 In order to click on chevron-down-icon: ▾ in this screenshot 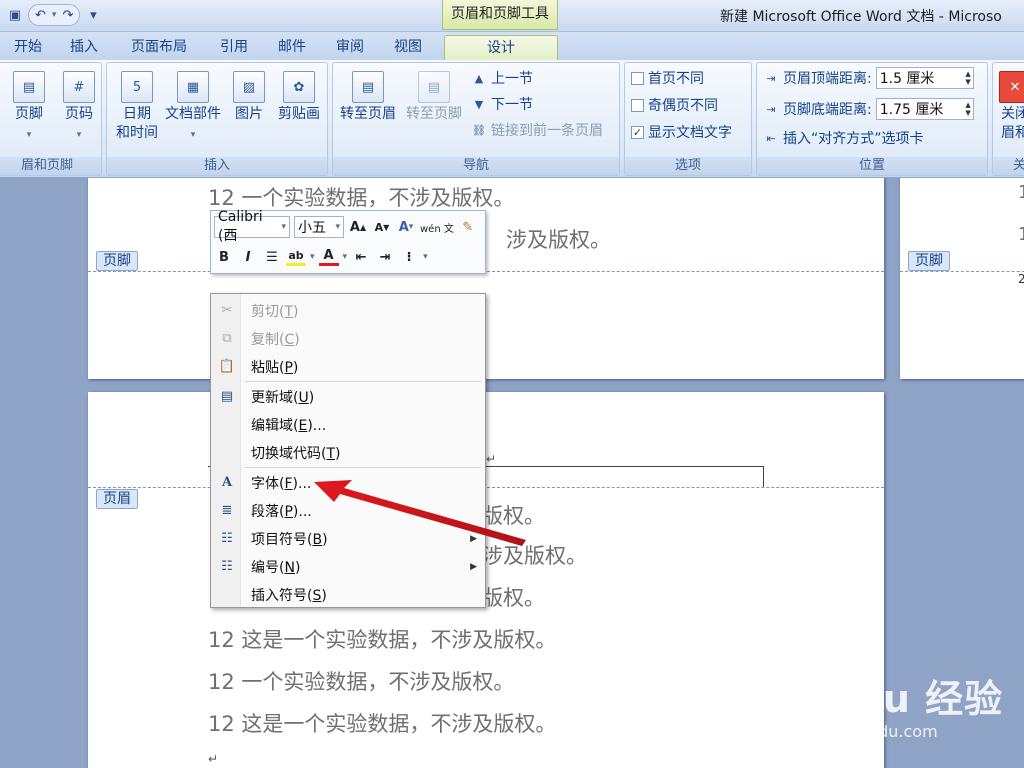, I will do `click(337, 227)`.